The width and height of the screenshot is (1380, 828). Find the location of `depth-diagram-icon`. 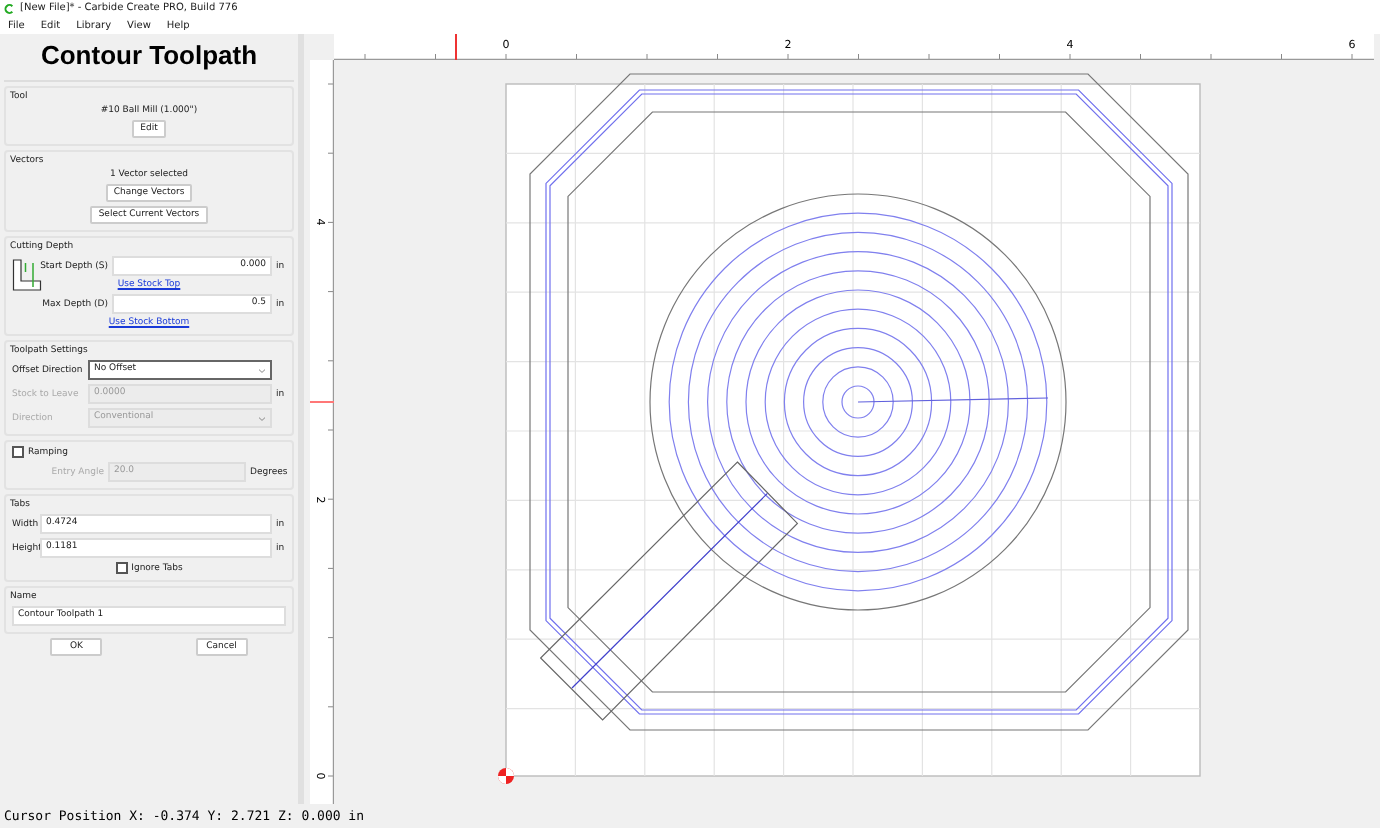

depth-diagram-icon is located at coordinates (27, 275).